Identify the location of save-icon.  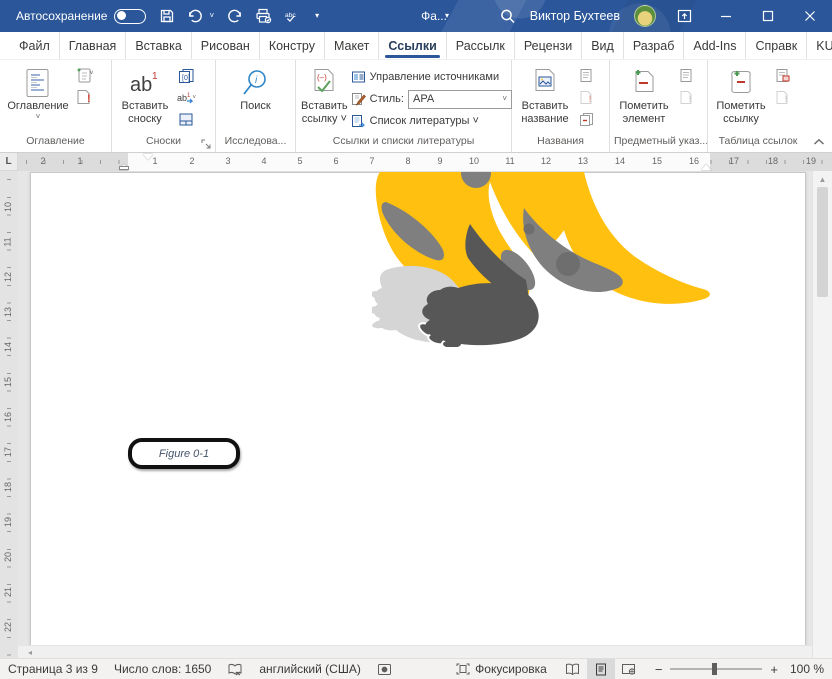
(166, 16).